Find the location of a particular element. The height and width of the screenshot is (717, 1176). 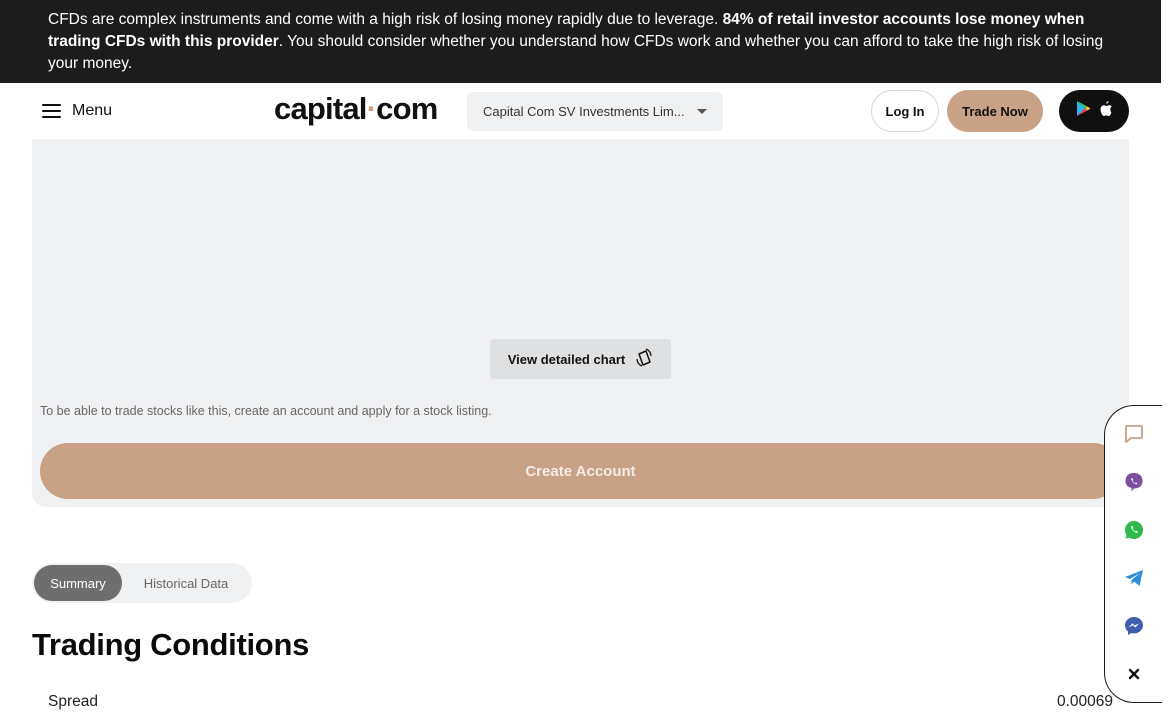

apple-icon is located at coordinates (1105, 111).